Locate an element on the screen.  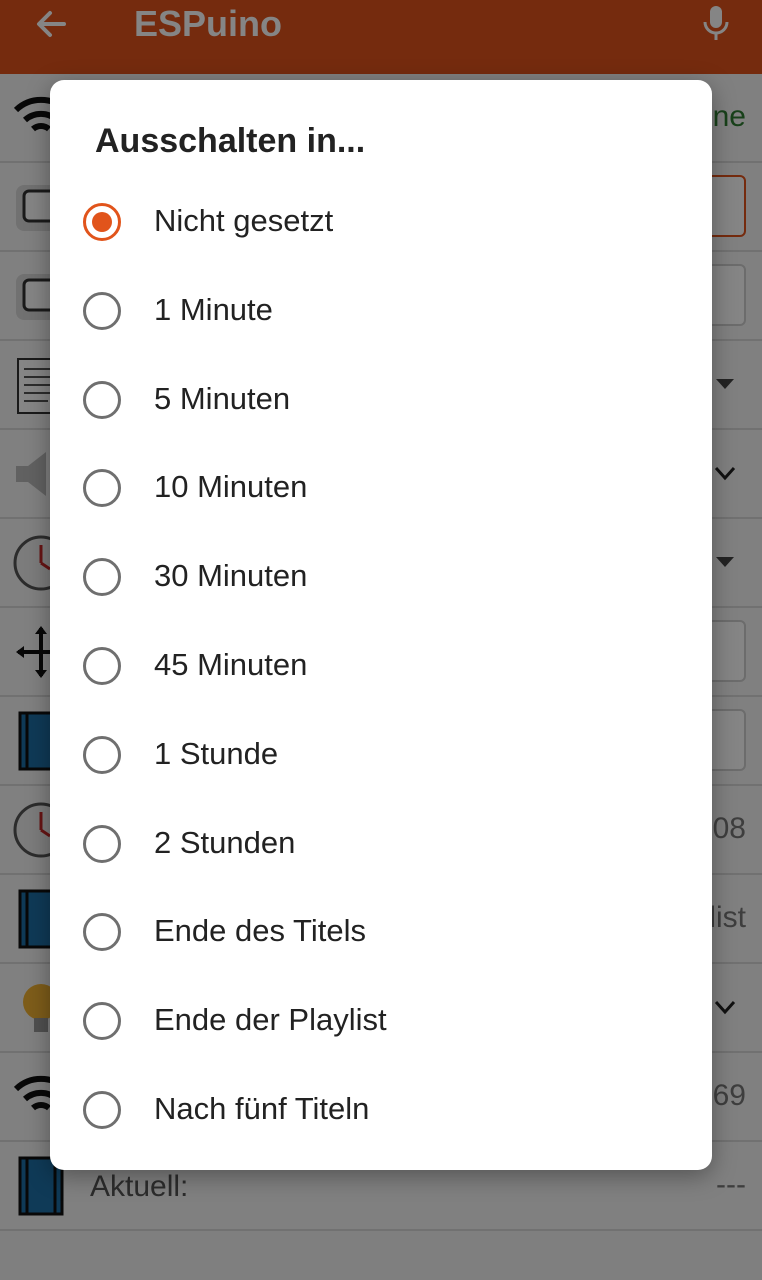
radio-option: 45 Minuten is located at coordinates (381, 666).